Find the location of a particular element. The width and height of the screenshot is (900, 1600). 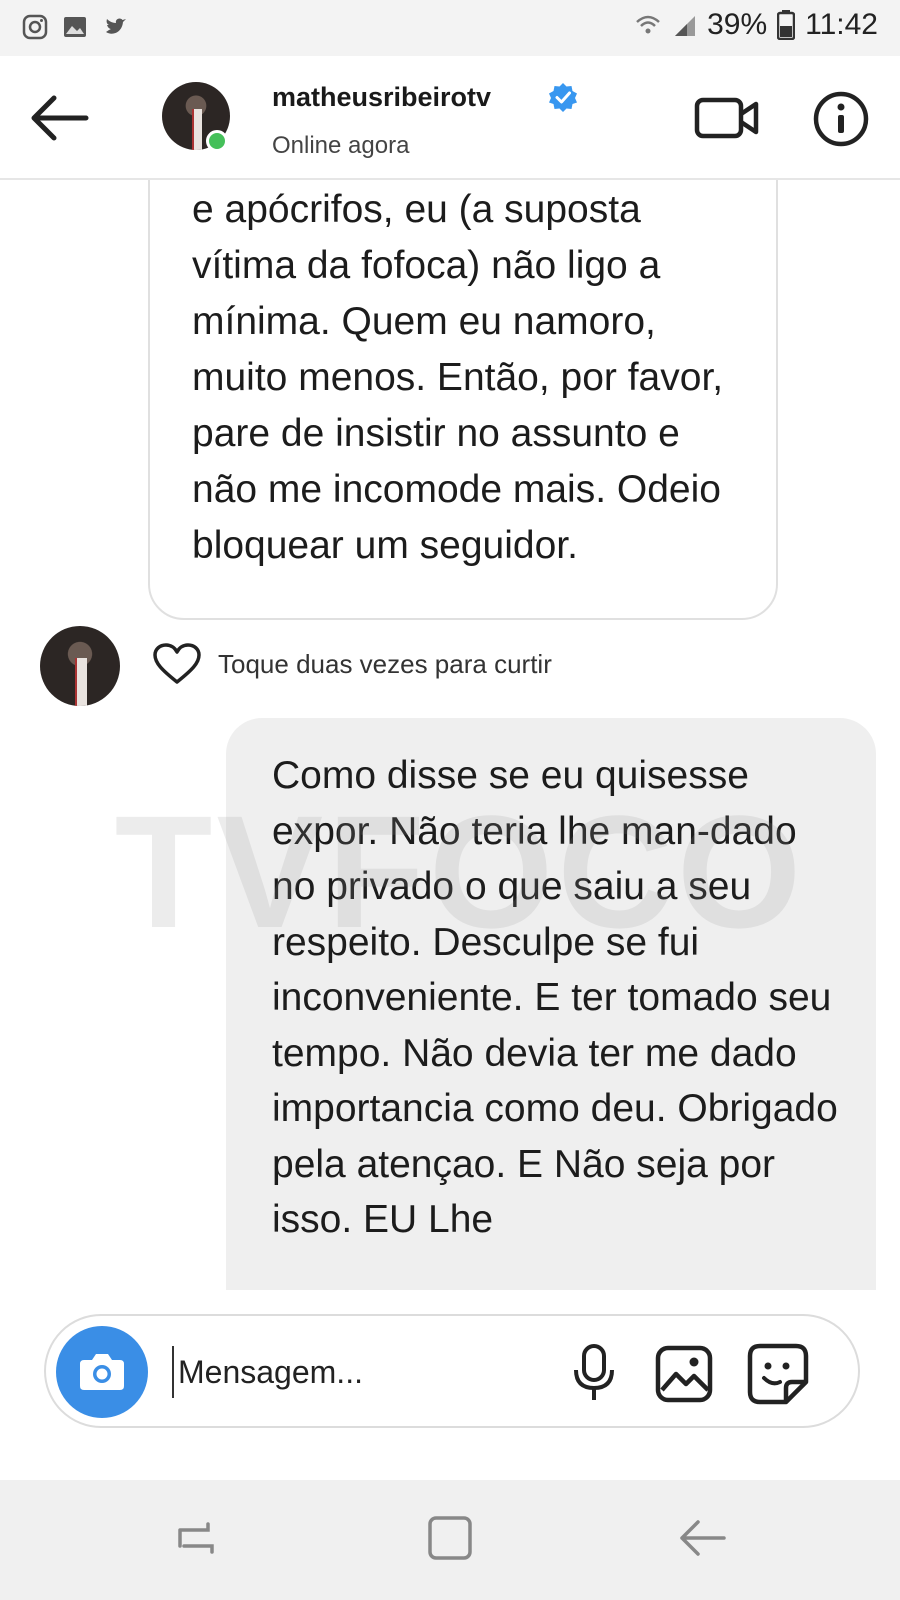

camera-button is located at coordinates (102, 1372).